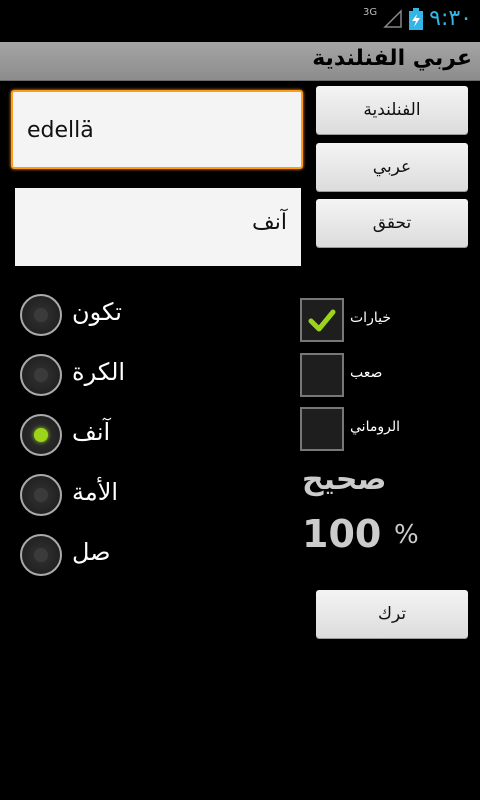 The image size is (480, 800). I want to click on option-romanized: الروماني, so click(383, 430).